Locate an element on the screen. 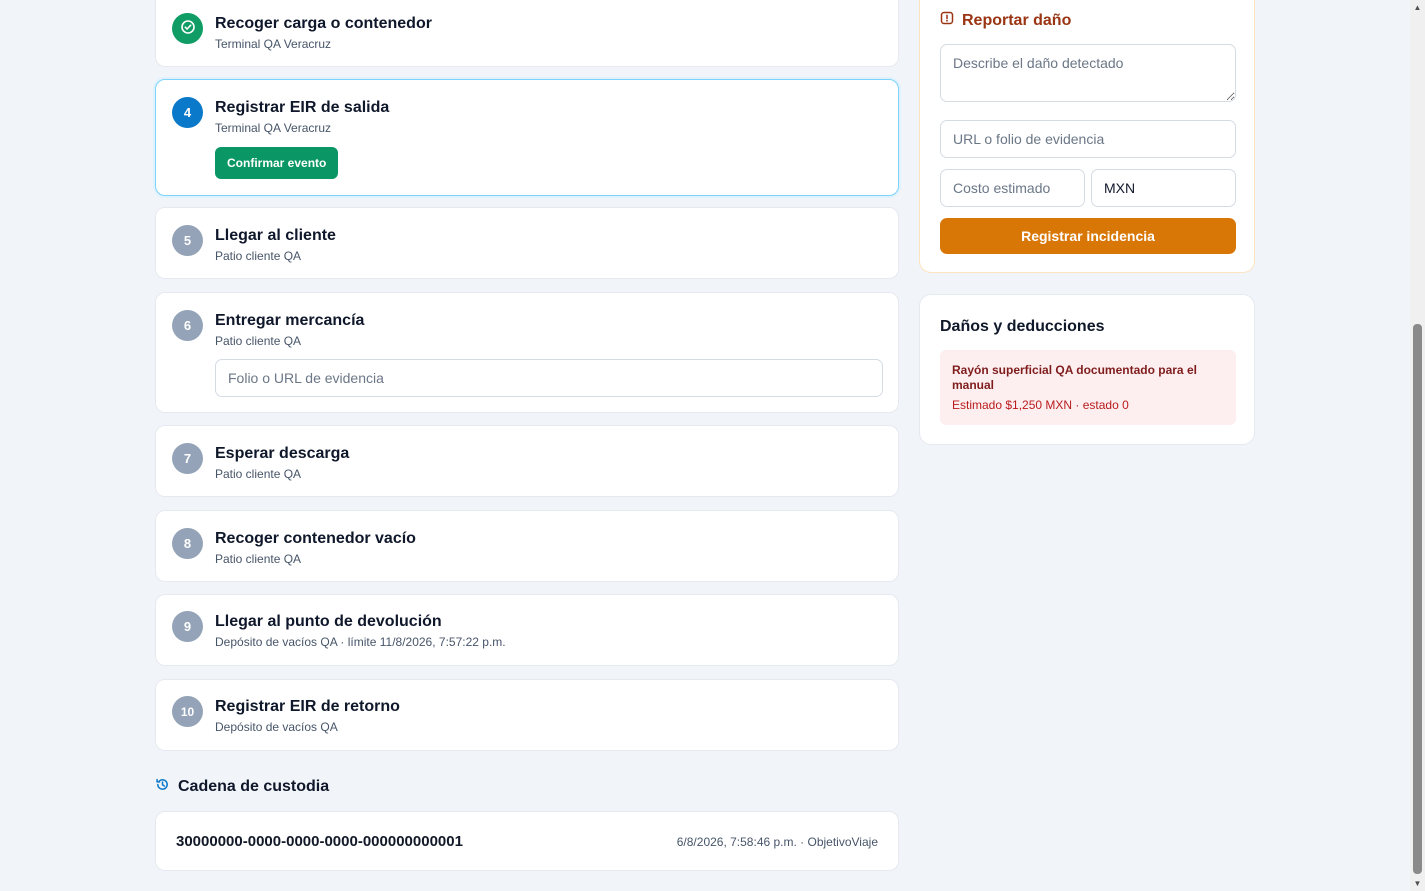 The width and height of the screenshot is (1425, 891). custody-header: Cadena de custodia is located at coordinates (242, 787).